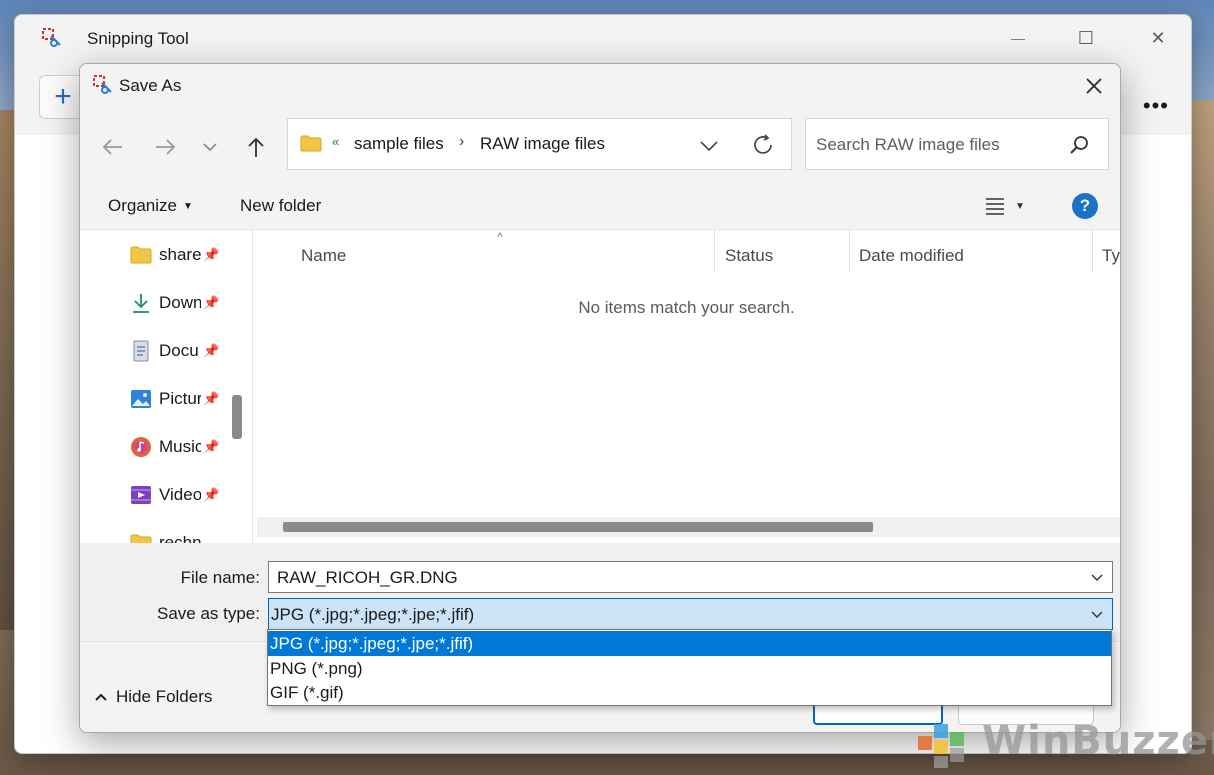 This screenshot has width=1214, height=775. What do you see at coordinates (399, 144) in the screenshot?
I see `breadcrumb-sample-files: sample files` at bounding box center [399, 144].